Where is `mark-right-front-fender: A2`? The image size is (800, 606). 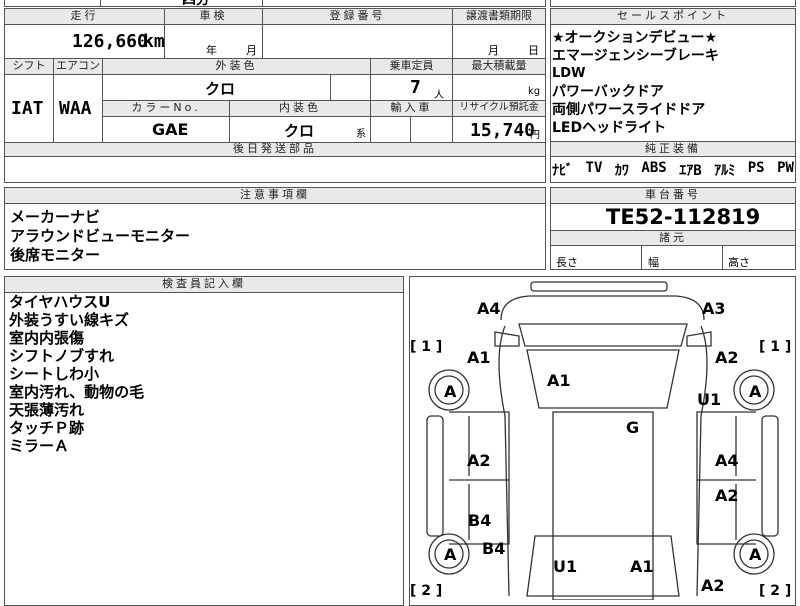 mark-right-front-fender: A2 is located at coordinates (727, 357).